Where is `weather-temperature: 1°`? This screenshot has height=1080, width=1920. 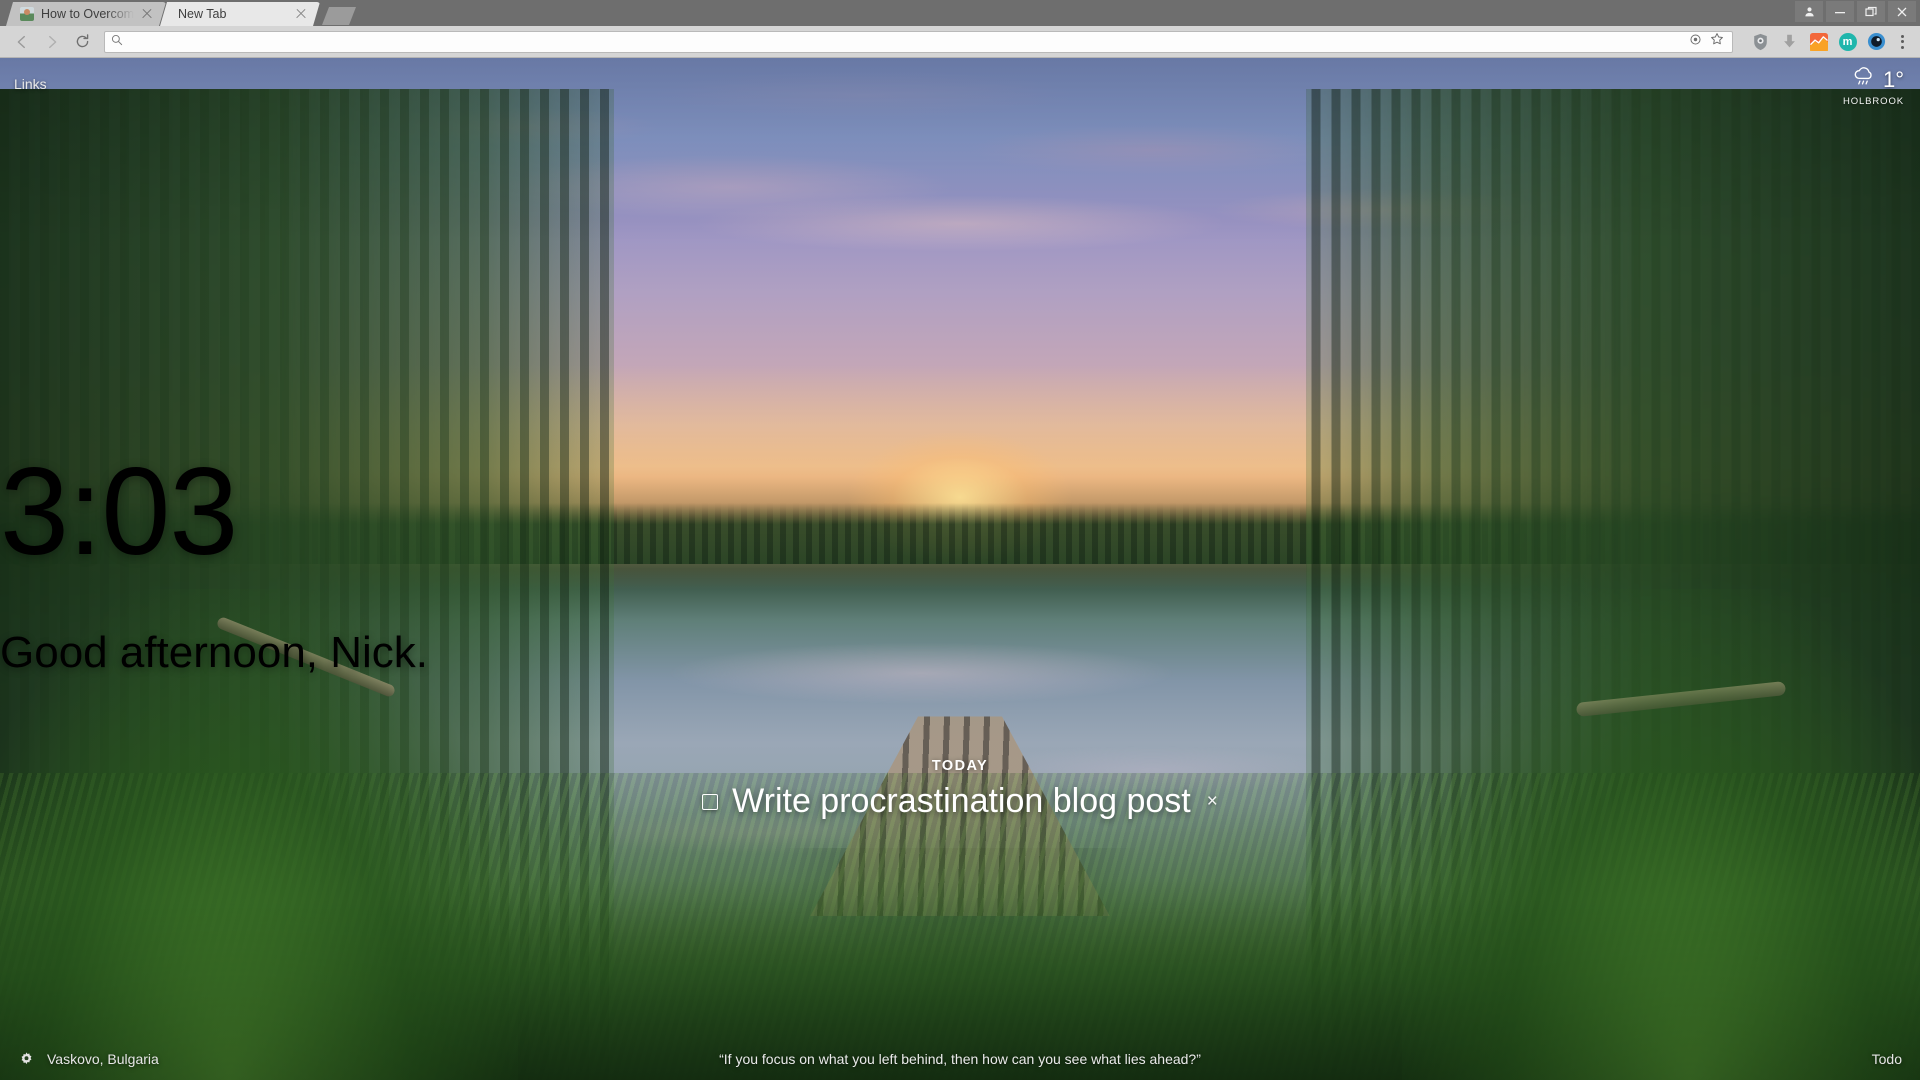 weather-temperature: 1° is located at coordinates (1893, 79).